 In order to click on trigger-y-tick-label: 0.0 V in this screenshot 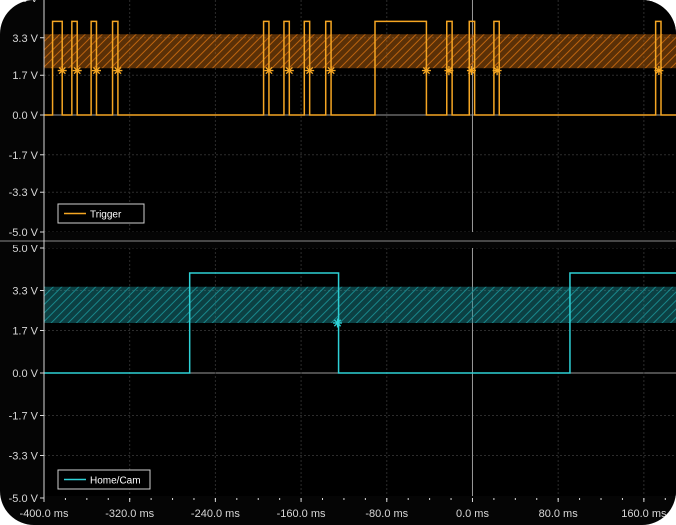, I will do `click(25, 116)`.